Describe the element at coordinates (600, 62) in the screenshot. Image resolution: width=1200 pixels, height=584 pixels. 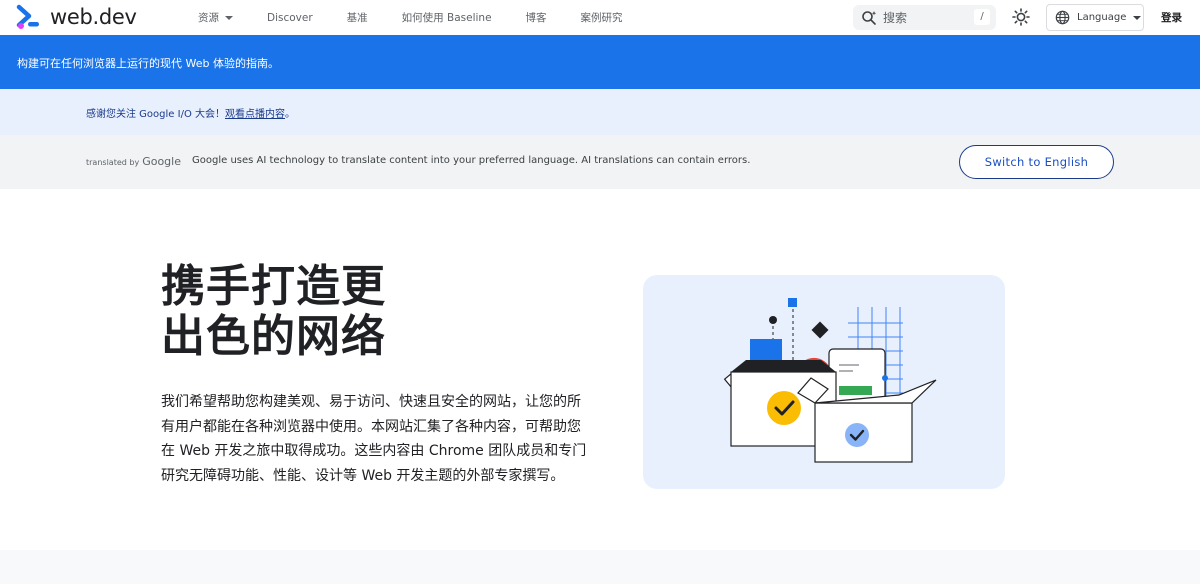
I see `tagline-banner: 构建可在任何浏览器上运行的现代 Web 体验的指南。` at that location.